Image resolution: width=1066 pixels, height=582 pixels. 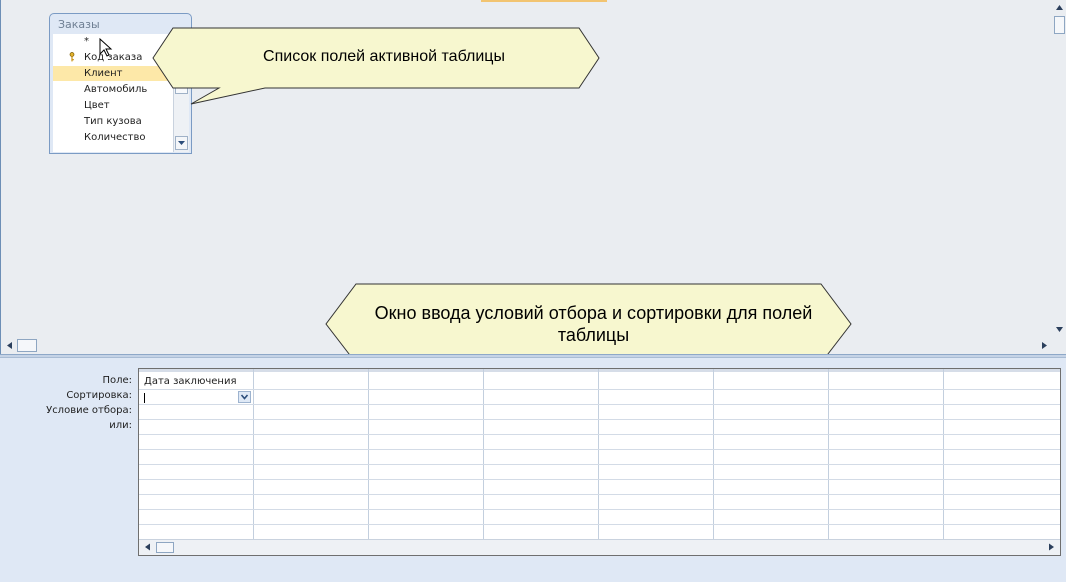 What do you see at coordinates (1059, 170) in the screenshot?
I see `upper-vertical-scrollbar` at bounding box center [1059, 170].